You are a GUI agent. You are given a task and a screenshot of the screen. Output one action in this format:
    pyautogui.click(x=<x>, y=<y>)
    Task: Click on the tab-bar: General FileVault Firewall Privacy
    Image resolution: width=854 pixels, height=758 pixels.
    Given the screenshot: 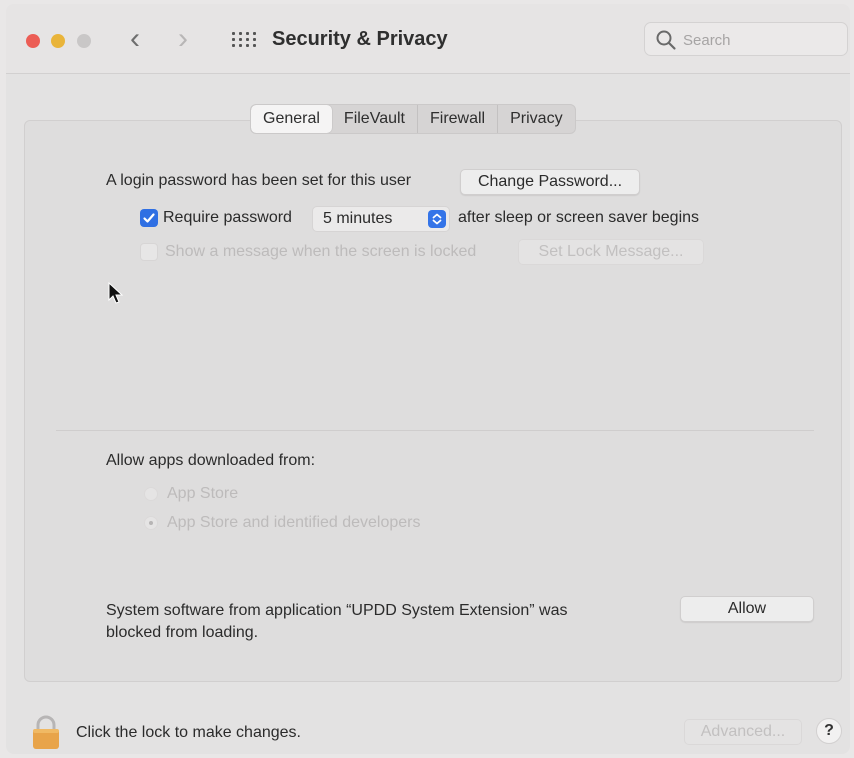 What is the action you would take?
    pyautogui.click(x=413, y=119)
    